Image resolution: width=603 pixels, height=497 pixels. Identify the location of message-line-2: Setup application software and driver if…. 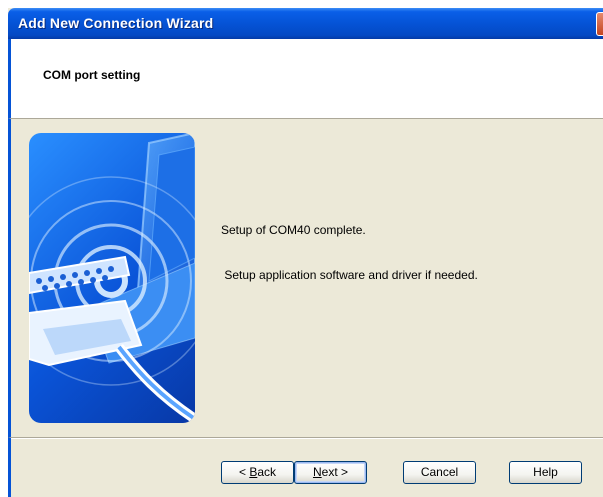
(349, 275).